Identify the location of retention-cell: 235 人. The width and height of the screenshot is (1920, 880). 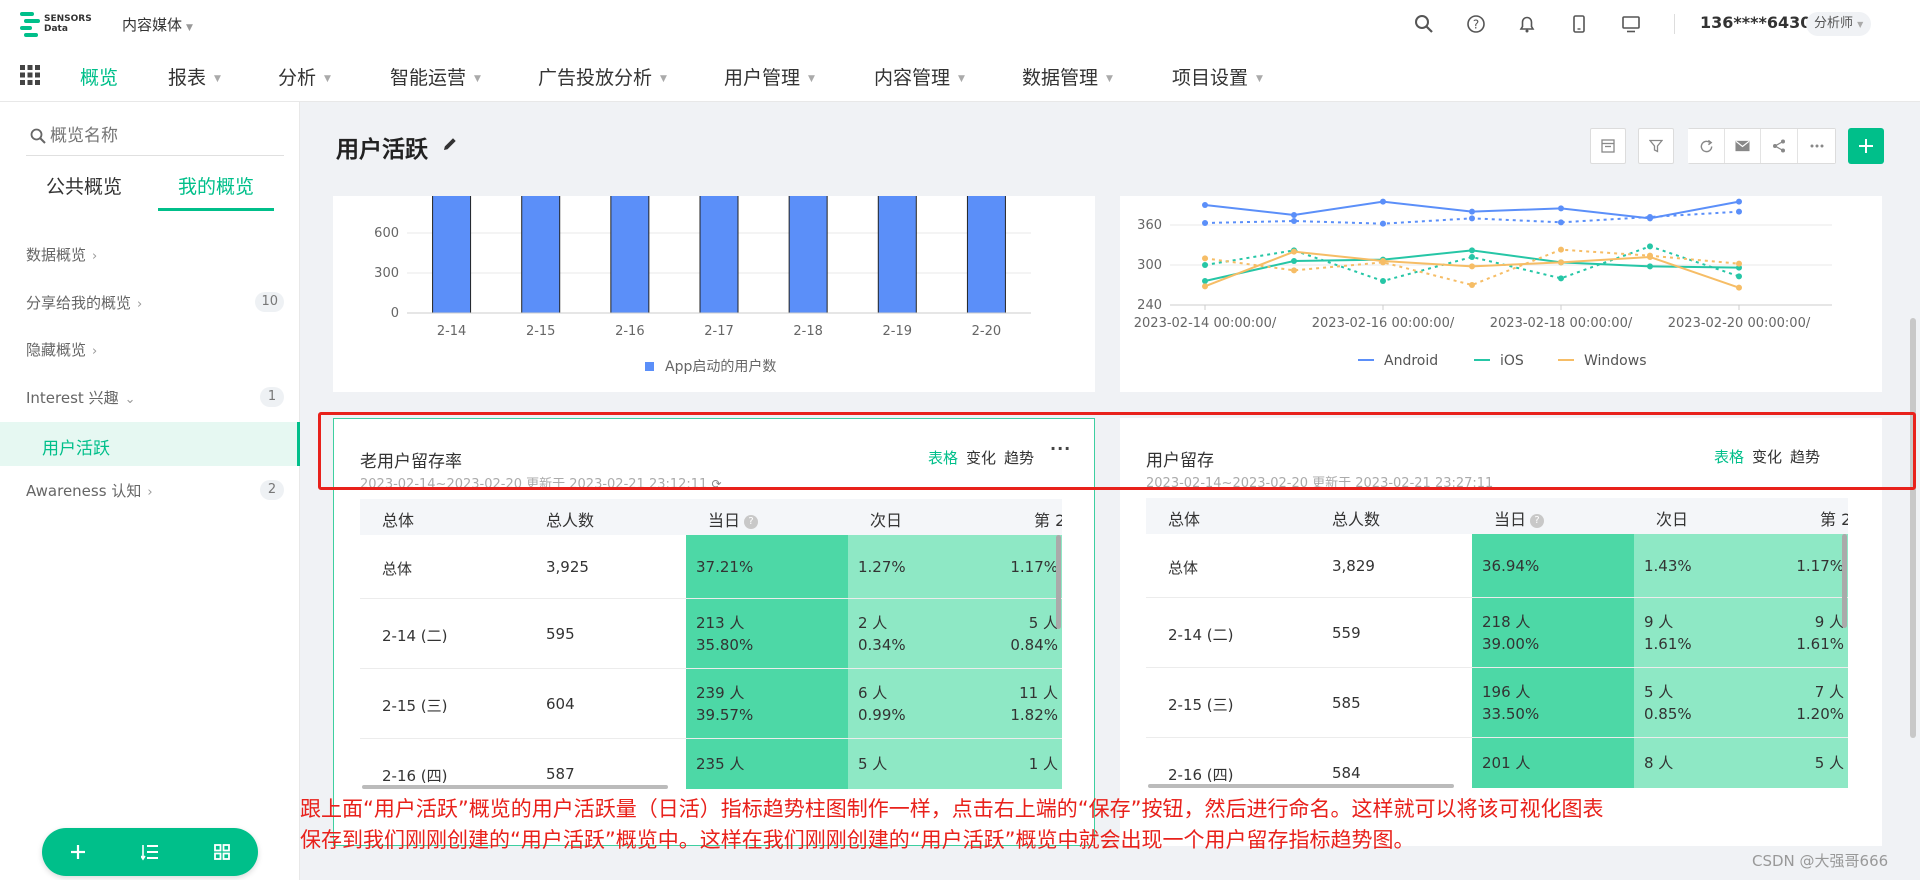
(767, 764).